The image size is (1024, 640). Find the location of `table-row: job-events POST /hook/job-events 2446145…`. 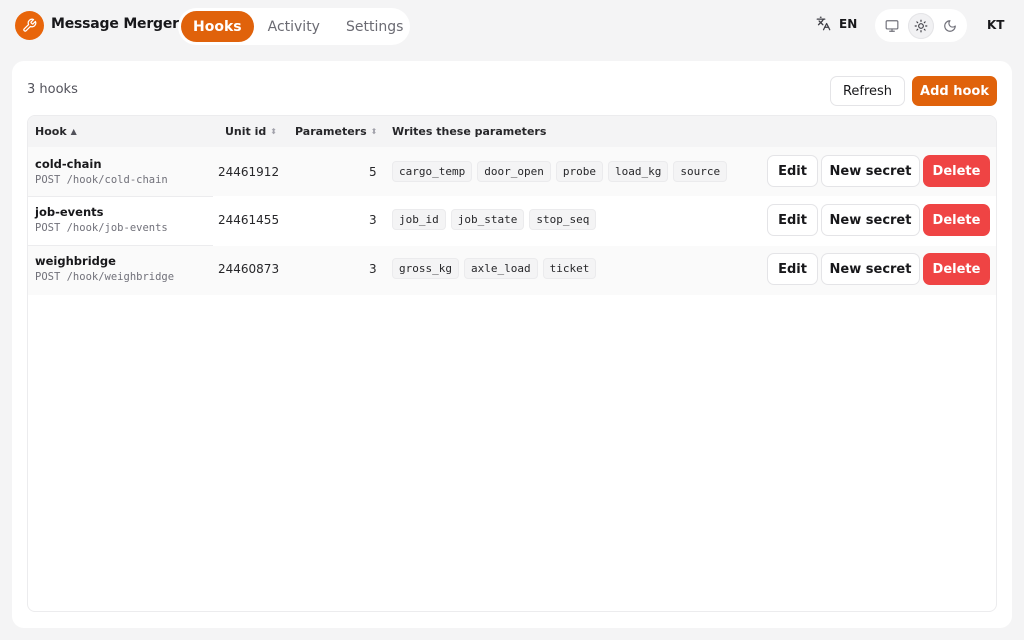

table-row: job-events POST /hook/job-events 2446145… is located at coordinates (512, 221).